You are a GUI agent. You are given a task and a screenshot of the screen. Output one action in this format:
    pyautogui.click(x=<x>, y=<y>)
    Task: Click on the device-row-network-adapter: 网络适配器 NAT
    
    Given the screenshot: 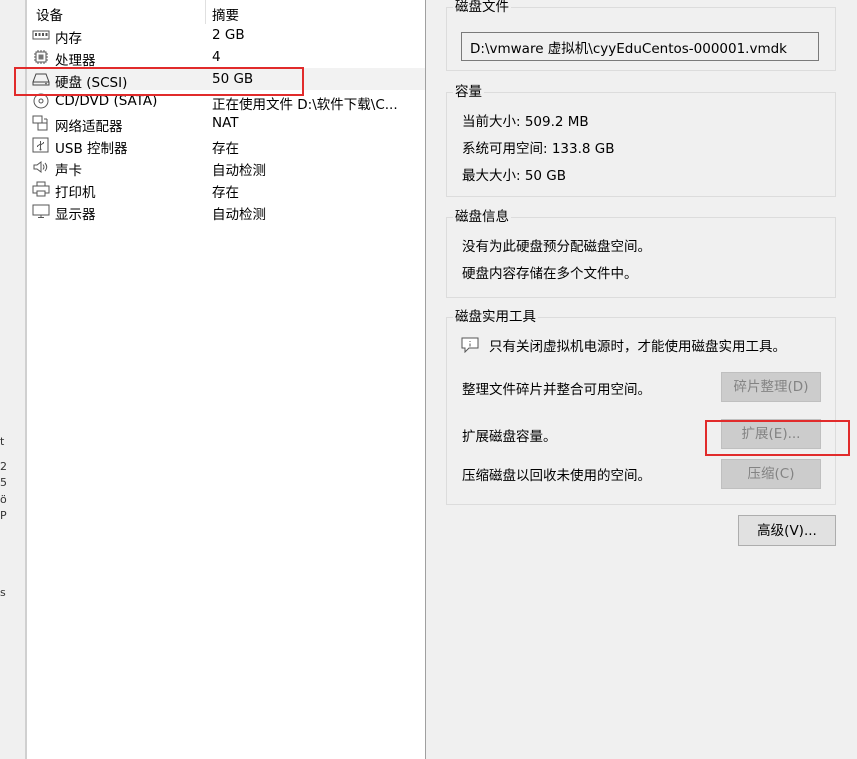 What is the action you would take?
    pyautogui.click(x=226, y=123)
    